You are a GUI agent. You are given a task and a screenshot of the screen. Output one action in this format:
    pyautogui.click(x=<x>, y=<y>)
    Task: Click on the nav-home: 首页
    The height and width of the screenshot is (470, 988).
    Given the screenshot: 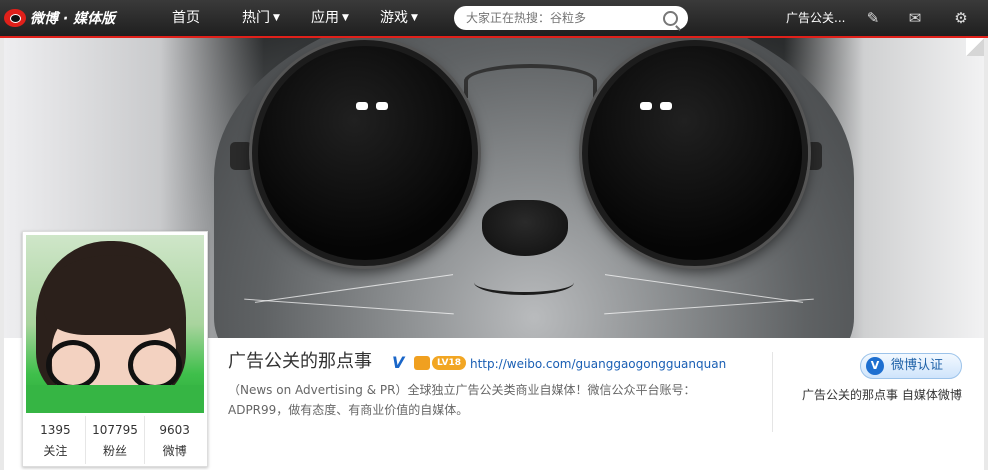 What is the action you would take?
    pyautogui.click(x=186, y=18)
    